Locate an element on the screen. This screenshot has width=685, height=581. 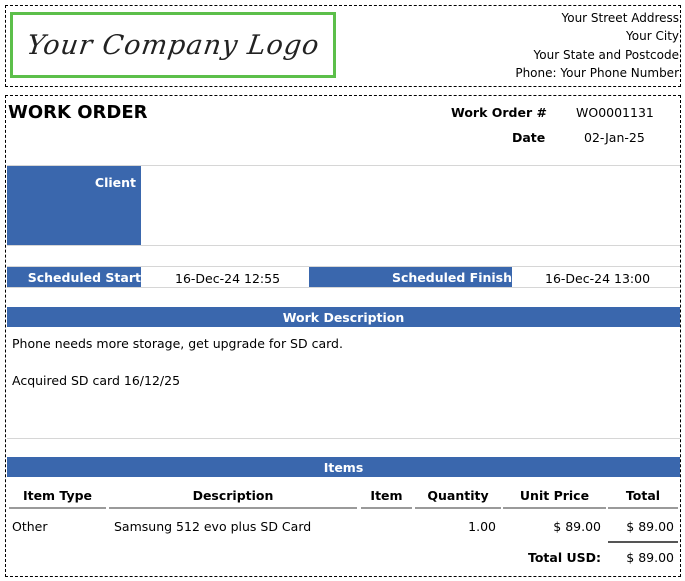
work-description-line: Acquired SD card 16/12/25 is located at coordinates (96, 380).